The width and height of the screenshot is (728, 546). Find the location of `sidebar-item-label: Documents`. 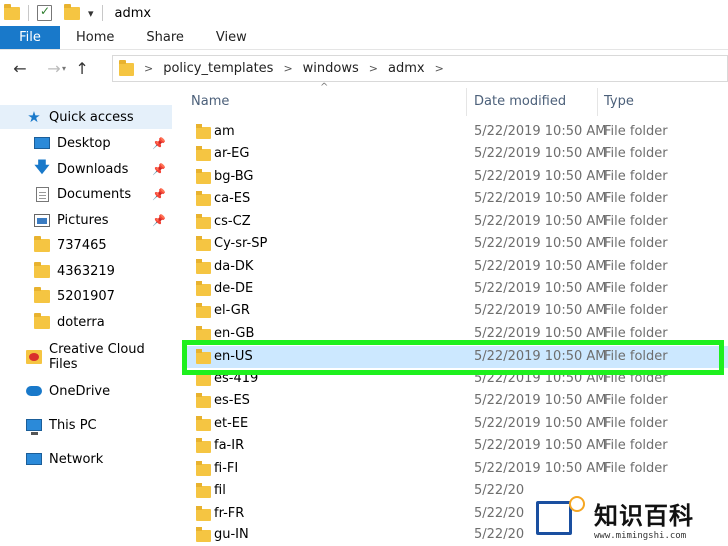

sidebar-item-label: Documents is located at coordinates (94, 194).